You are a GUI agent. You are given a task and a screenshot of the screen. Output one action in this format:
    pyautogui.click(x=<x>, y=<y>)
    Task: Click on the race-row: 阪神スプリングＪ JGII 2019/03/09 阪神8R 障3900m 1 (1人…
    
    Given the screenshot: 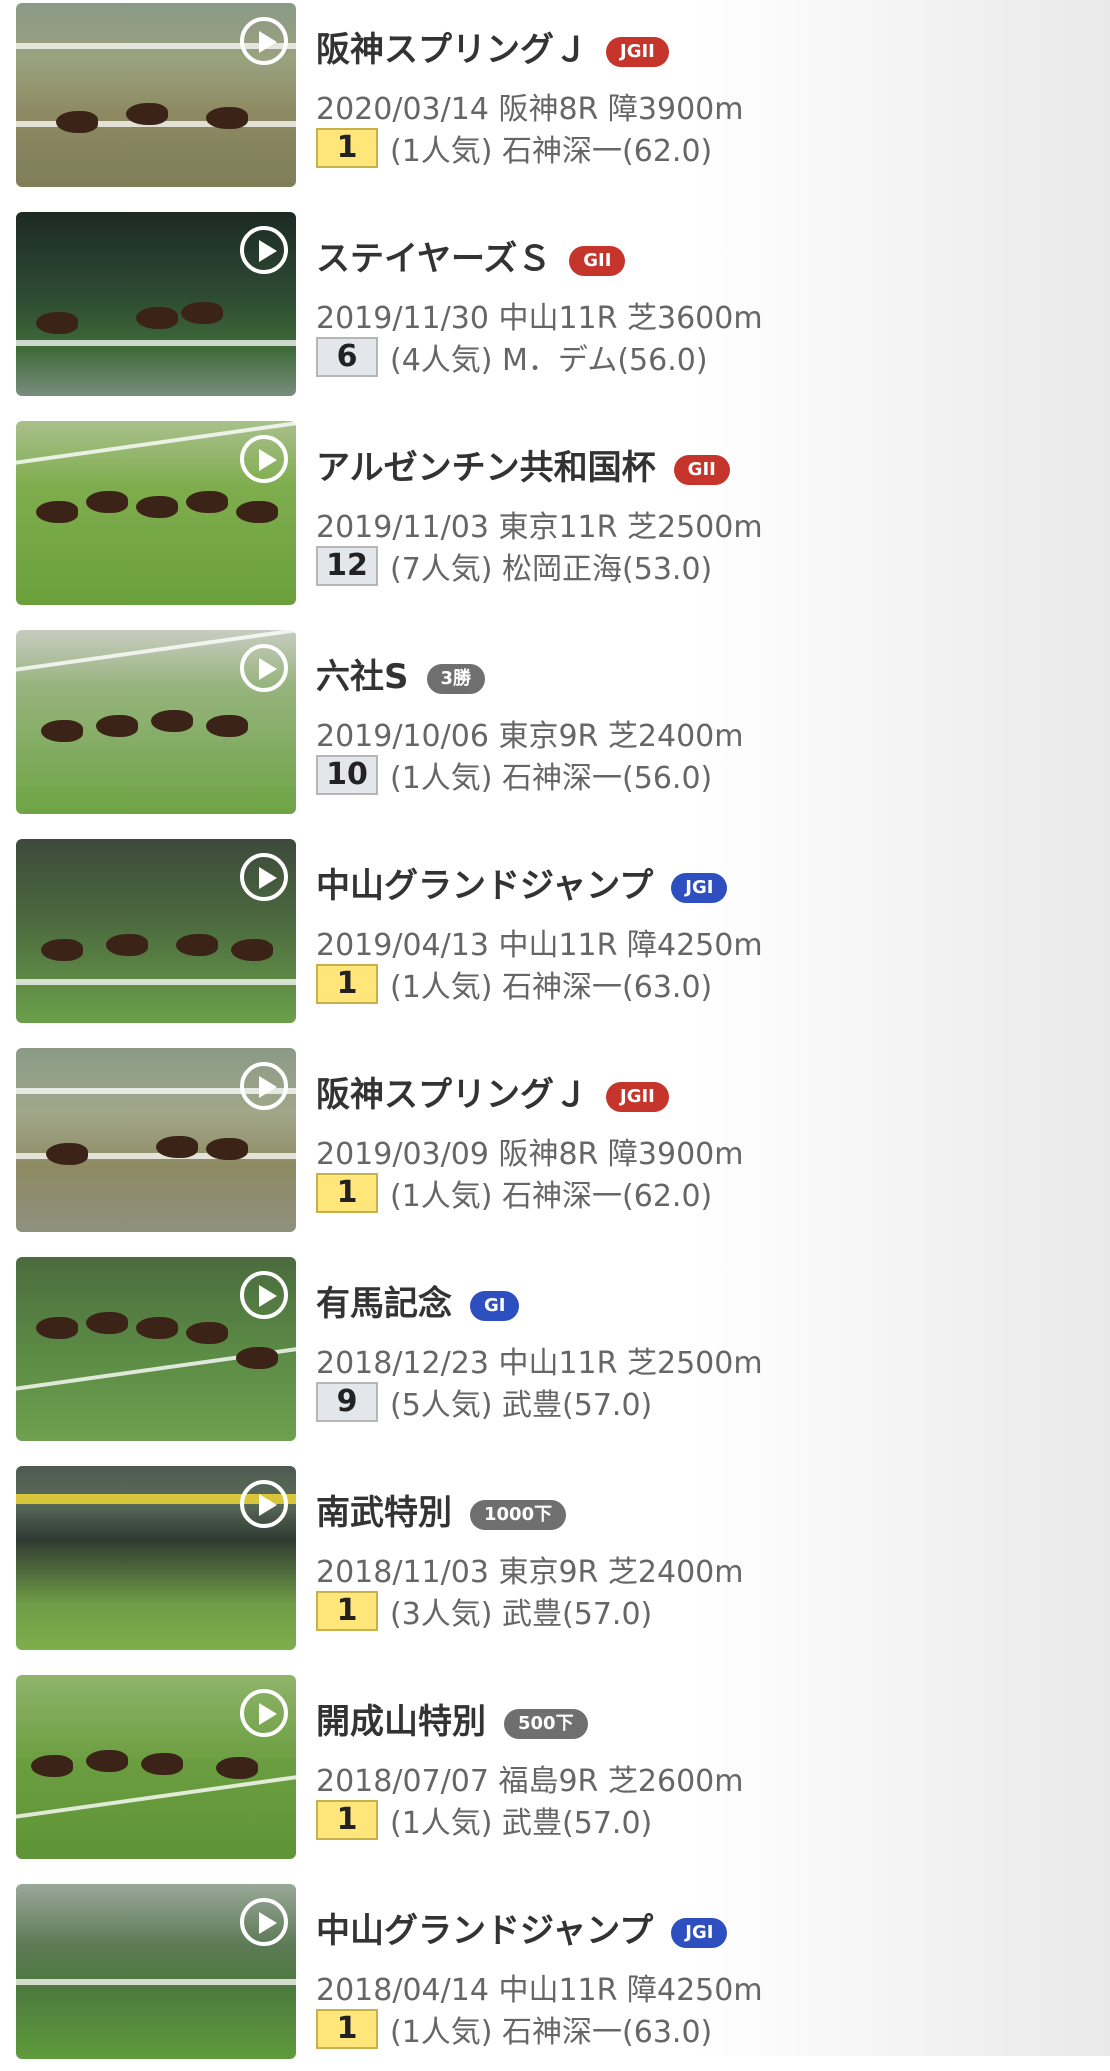 What is the action you would take?
    pyautogui.click(x=555, y=1140)
    